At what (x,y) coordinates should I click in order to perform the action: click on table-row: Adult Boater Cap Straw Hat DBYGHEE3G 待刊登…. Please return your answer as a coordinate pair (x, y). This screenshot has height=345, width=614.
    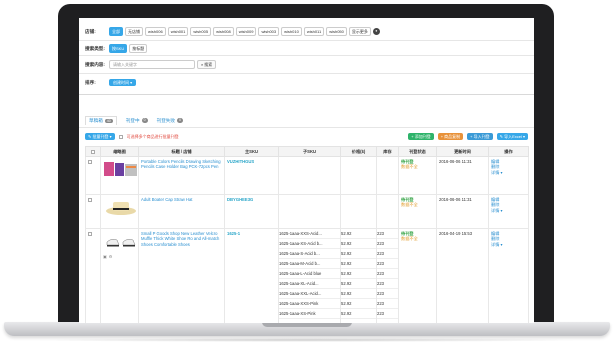
    Looking at the image, I should click on (307, 211).